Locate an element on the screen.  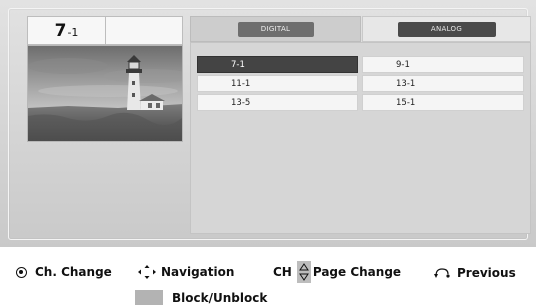
legend-previous-label: Previous is located at coordinates (486, 273).